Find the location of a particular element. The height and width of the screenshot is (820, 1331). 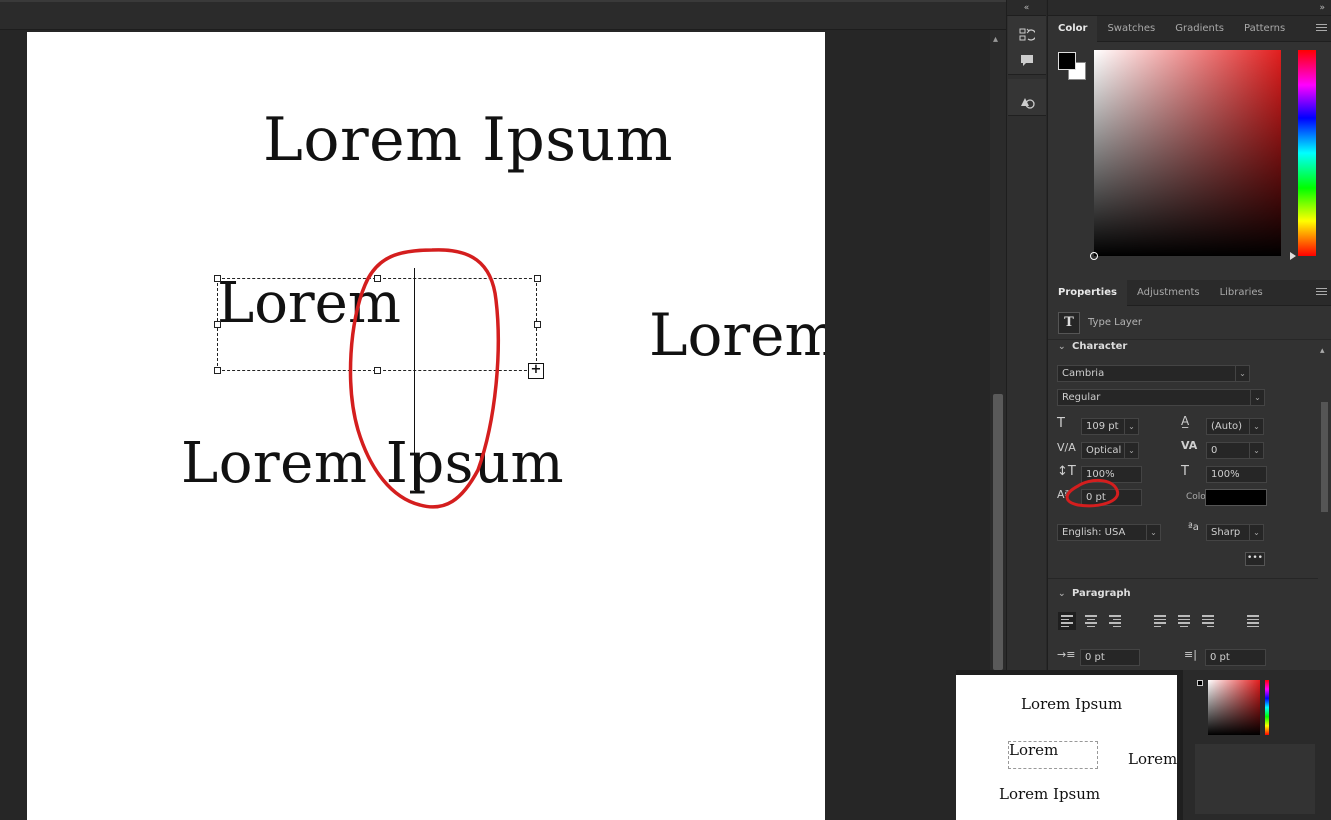

text-layer-heading: Lorem Ipsum is located at coordinates (468, 140).